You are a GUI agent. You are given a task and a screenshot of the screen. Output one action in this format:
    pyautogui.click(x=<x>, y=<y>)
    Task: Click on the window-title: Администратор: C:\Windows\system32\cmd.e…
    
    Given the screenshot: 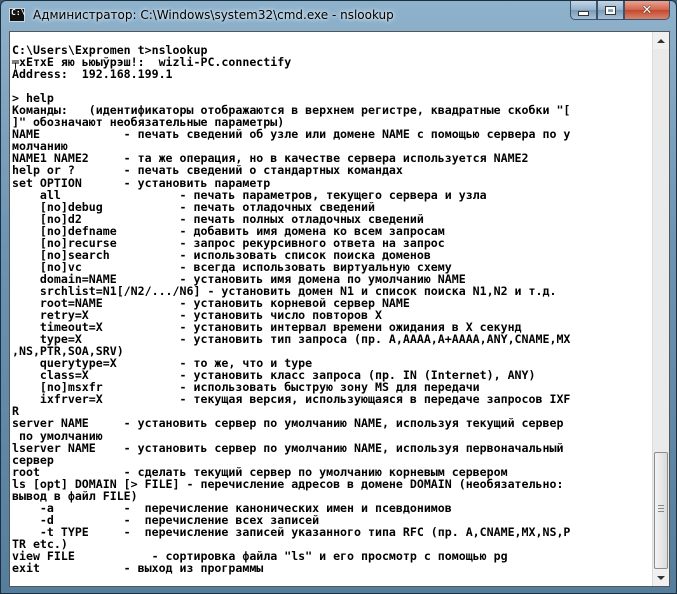 What is the action you would take?
    pyautogui.click(x=213, y=15)
    